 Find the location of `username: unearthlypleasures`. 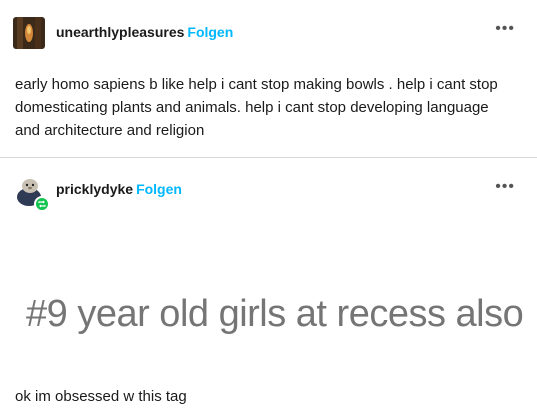

username: unearthlypleasures is located at coordinates (120, 32).